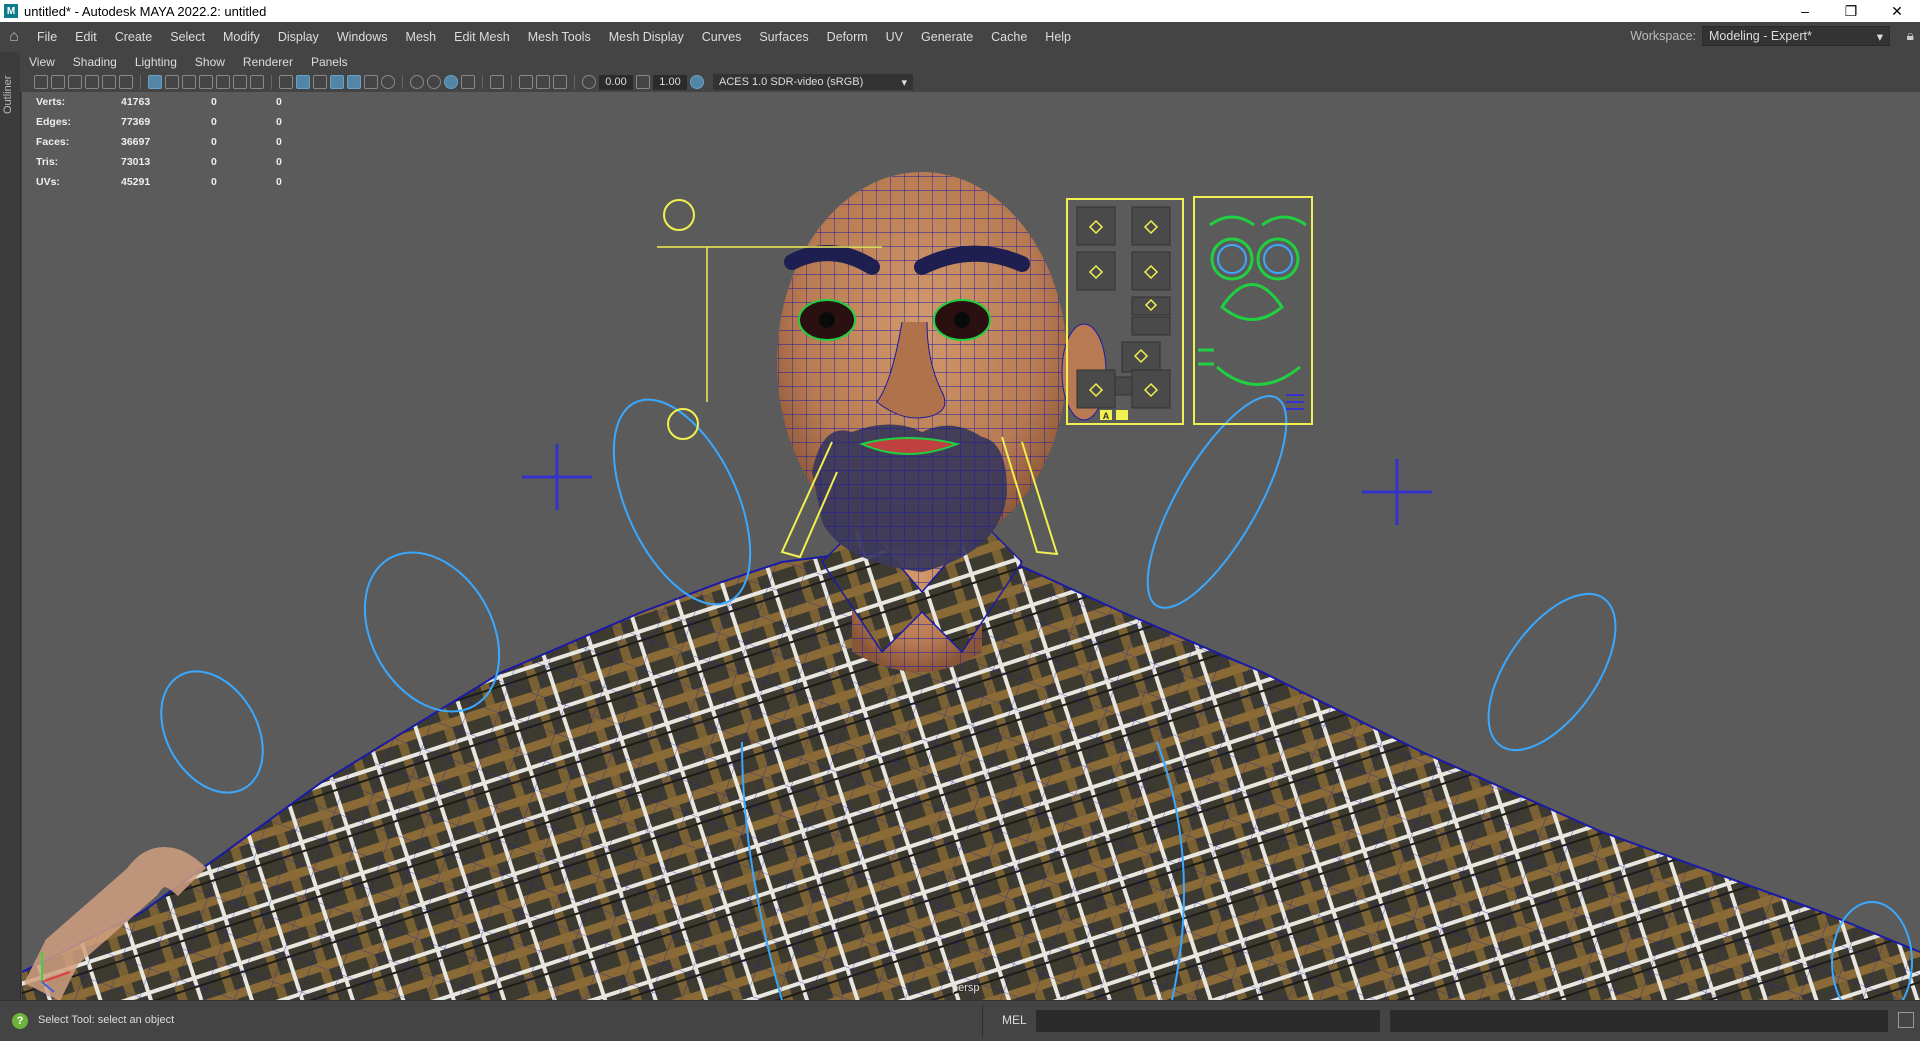 The image size is (1920, 1041). What do you see at coordinates (189, 82) in the screenshot?
I see `resolution-gate-icon` at bounding box center [189, 82].